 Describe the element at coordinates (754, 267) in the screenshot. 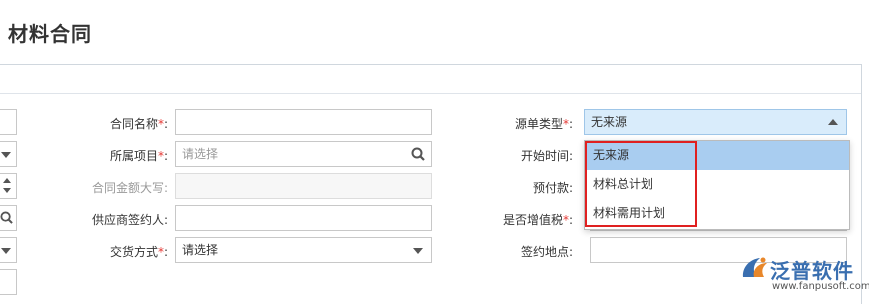

I see `logo-mark-icon` at that location.